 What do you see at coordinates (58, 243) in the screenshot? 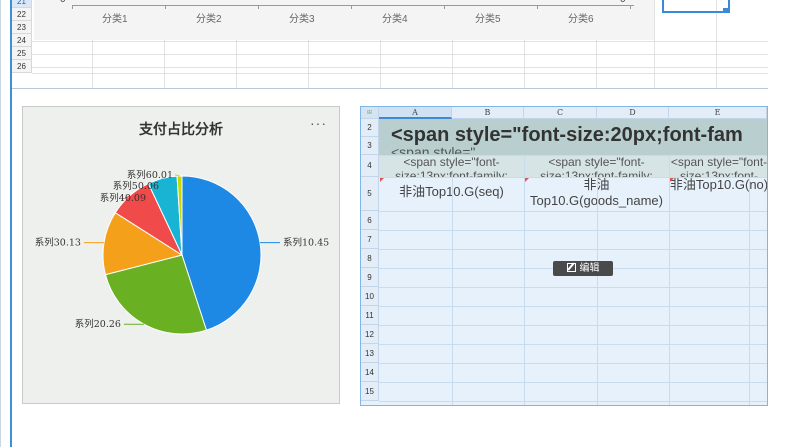
I see `slice-label: 系列30.13` at bounding box center [58, 243].